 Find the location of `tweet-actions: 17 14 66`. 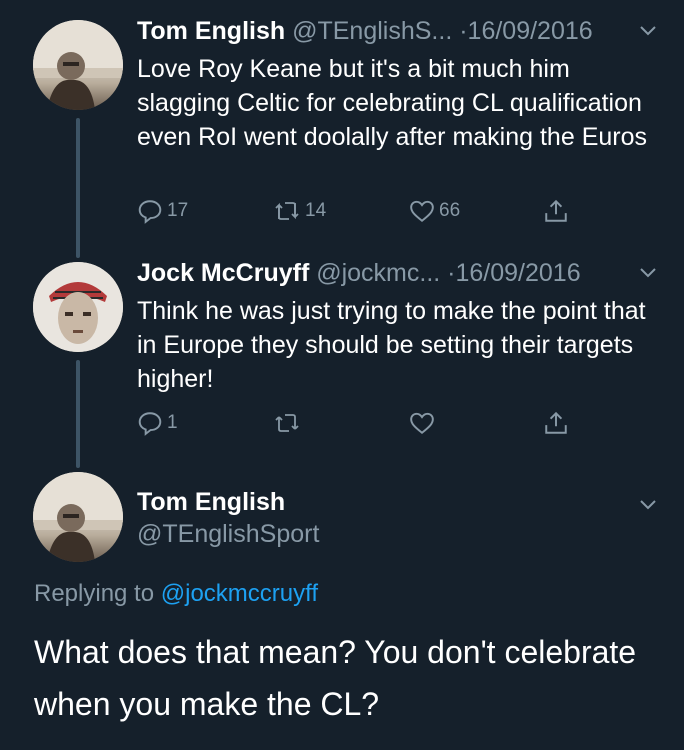

tweet-actions: 17 14 66 is located at coordinates (362, 213).